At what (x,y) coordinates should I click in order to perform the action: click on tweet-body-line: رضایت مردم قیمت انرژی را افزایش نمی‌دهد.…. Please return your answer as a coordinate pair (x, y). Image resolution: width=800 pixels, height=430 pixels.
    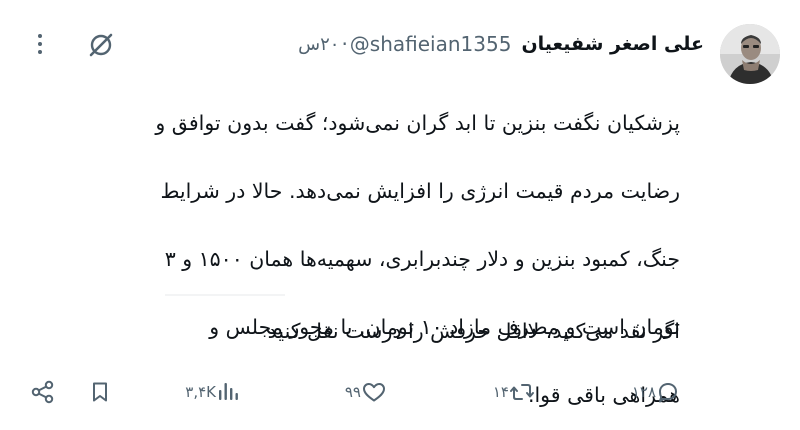
    Looking at the image, I should click on (420, 191).